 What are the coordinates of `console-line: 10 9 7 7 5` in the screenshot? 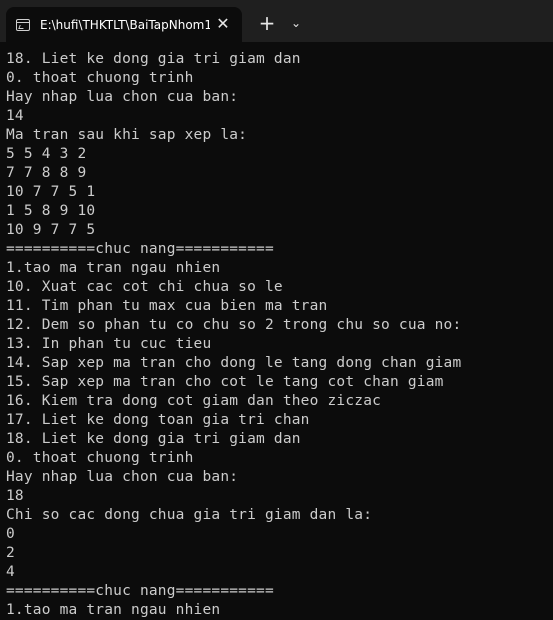 It's located at (51, 230).